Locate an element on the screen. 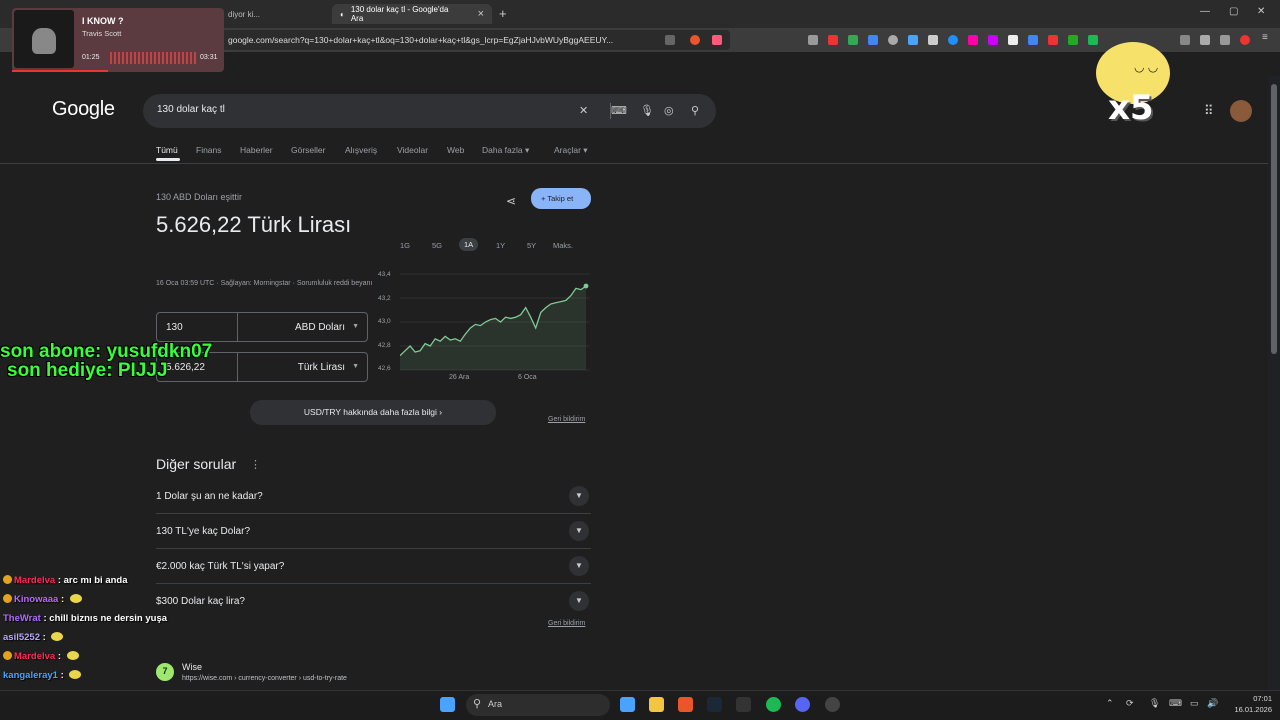  follow-button: + Takip et is located at coordinates (561, 198).